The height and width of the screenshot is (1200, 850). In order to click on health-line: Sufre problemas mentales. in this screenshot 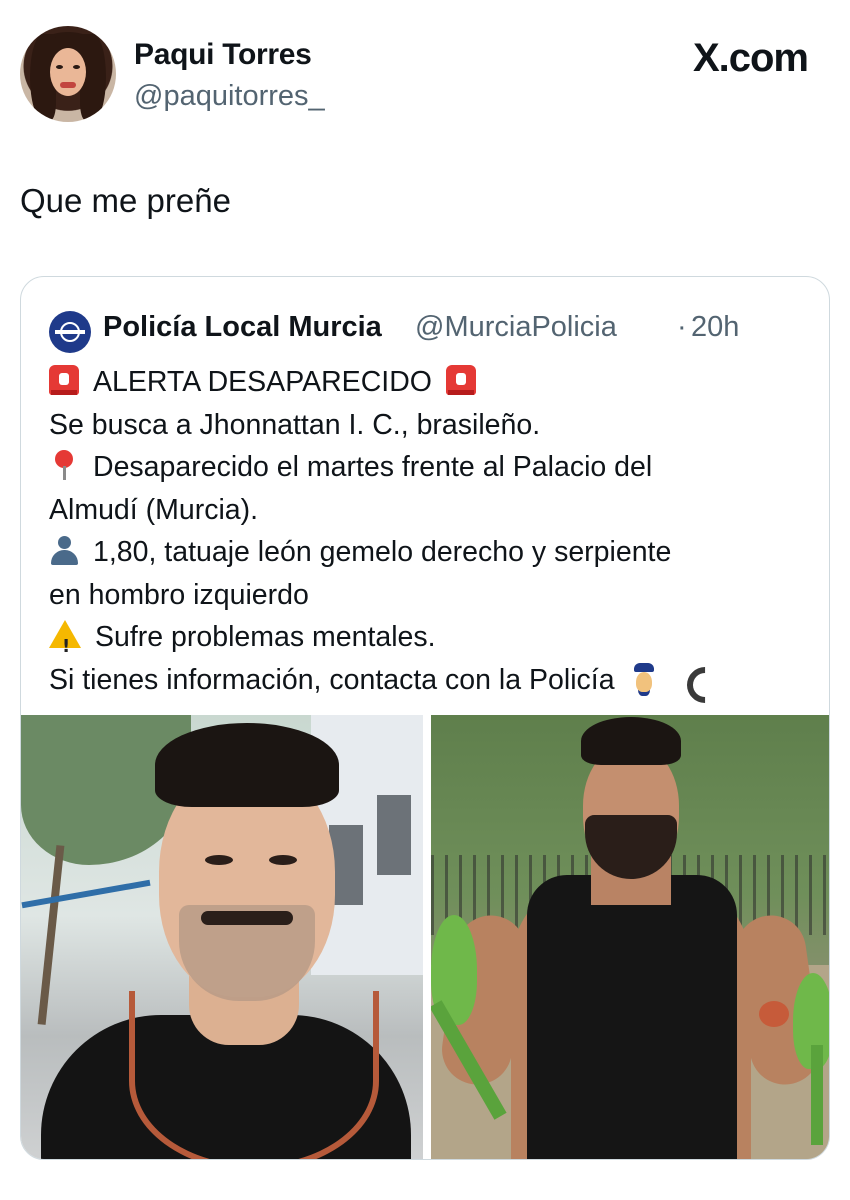, I will do `click(434, 642)`.